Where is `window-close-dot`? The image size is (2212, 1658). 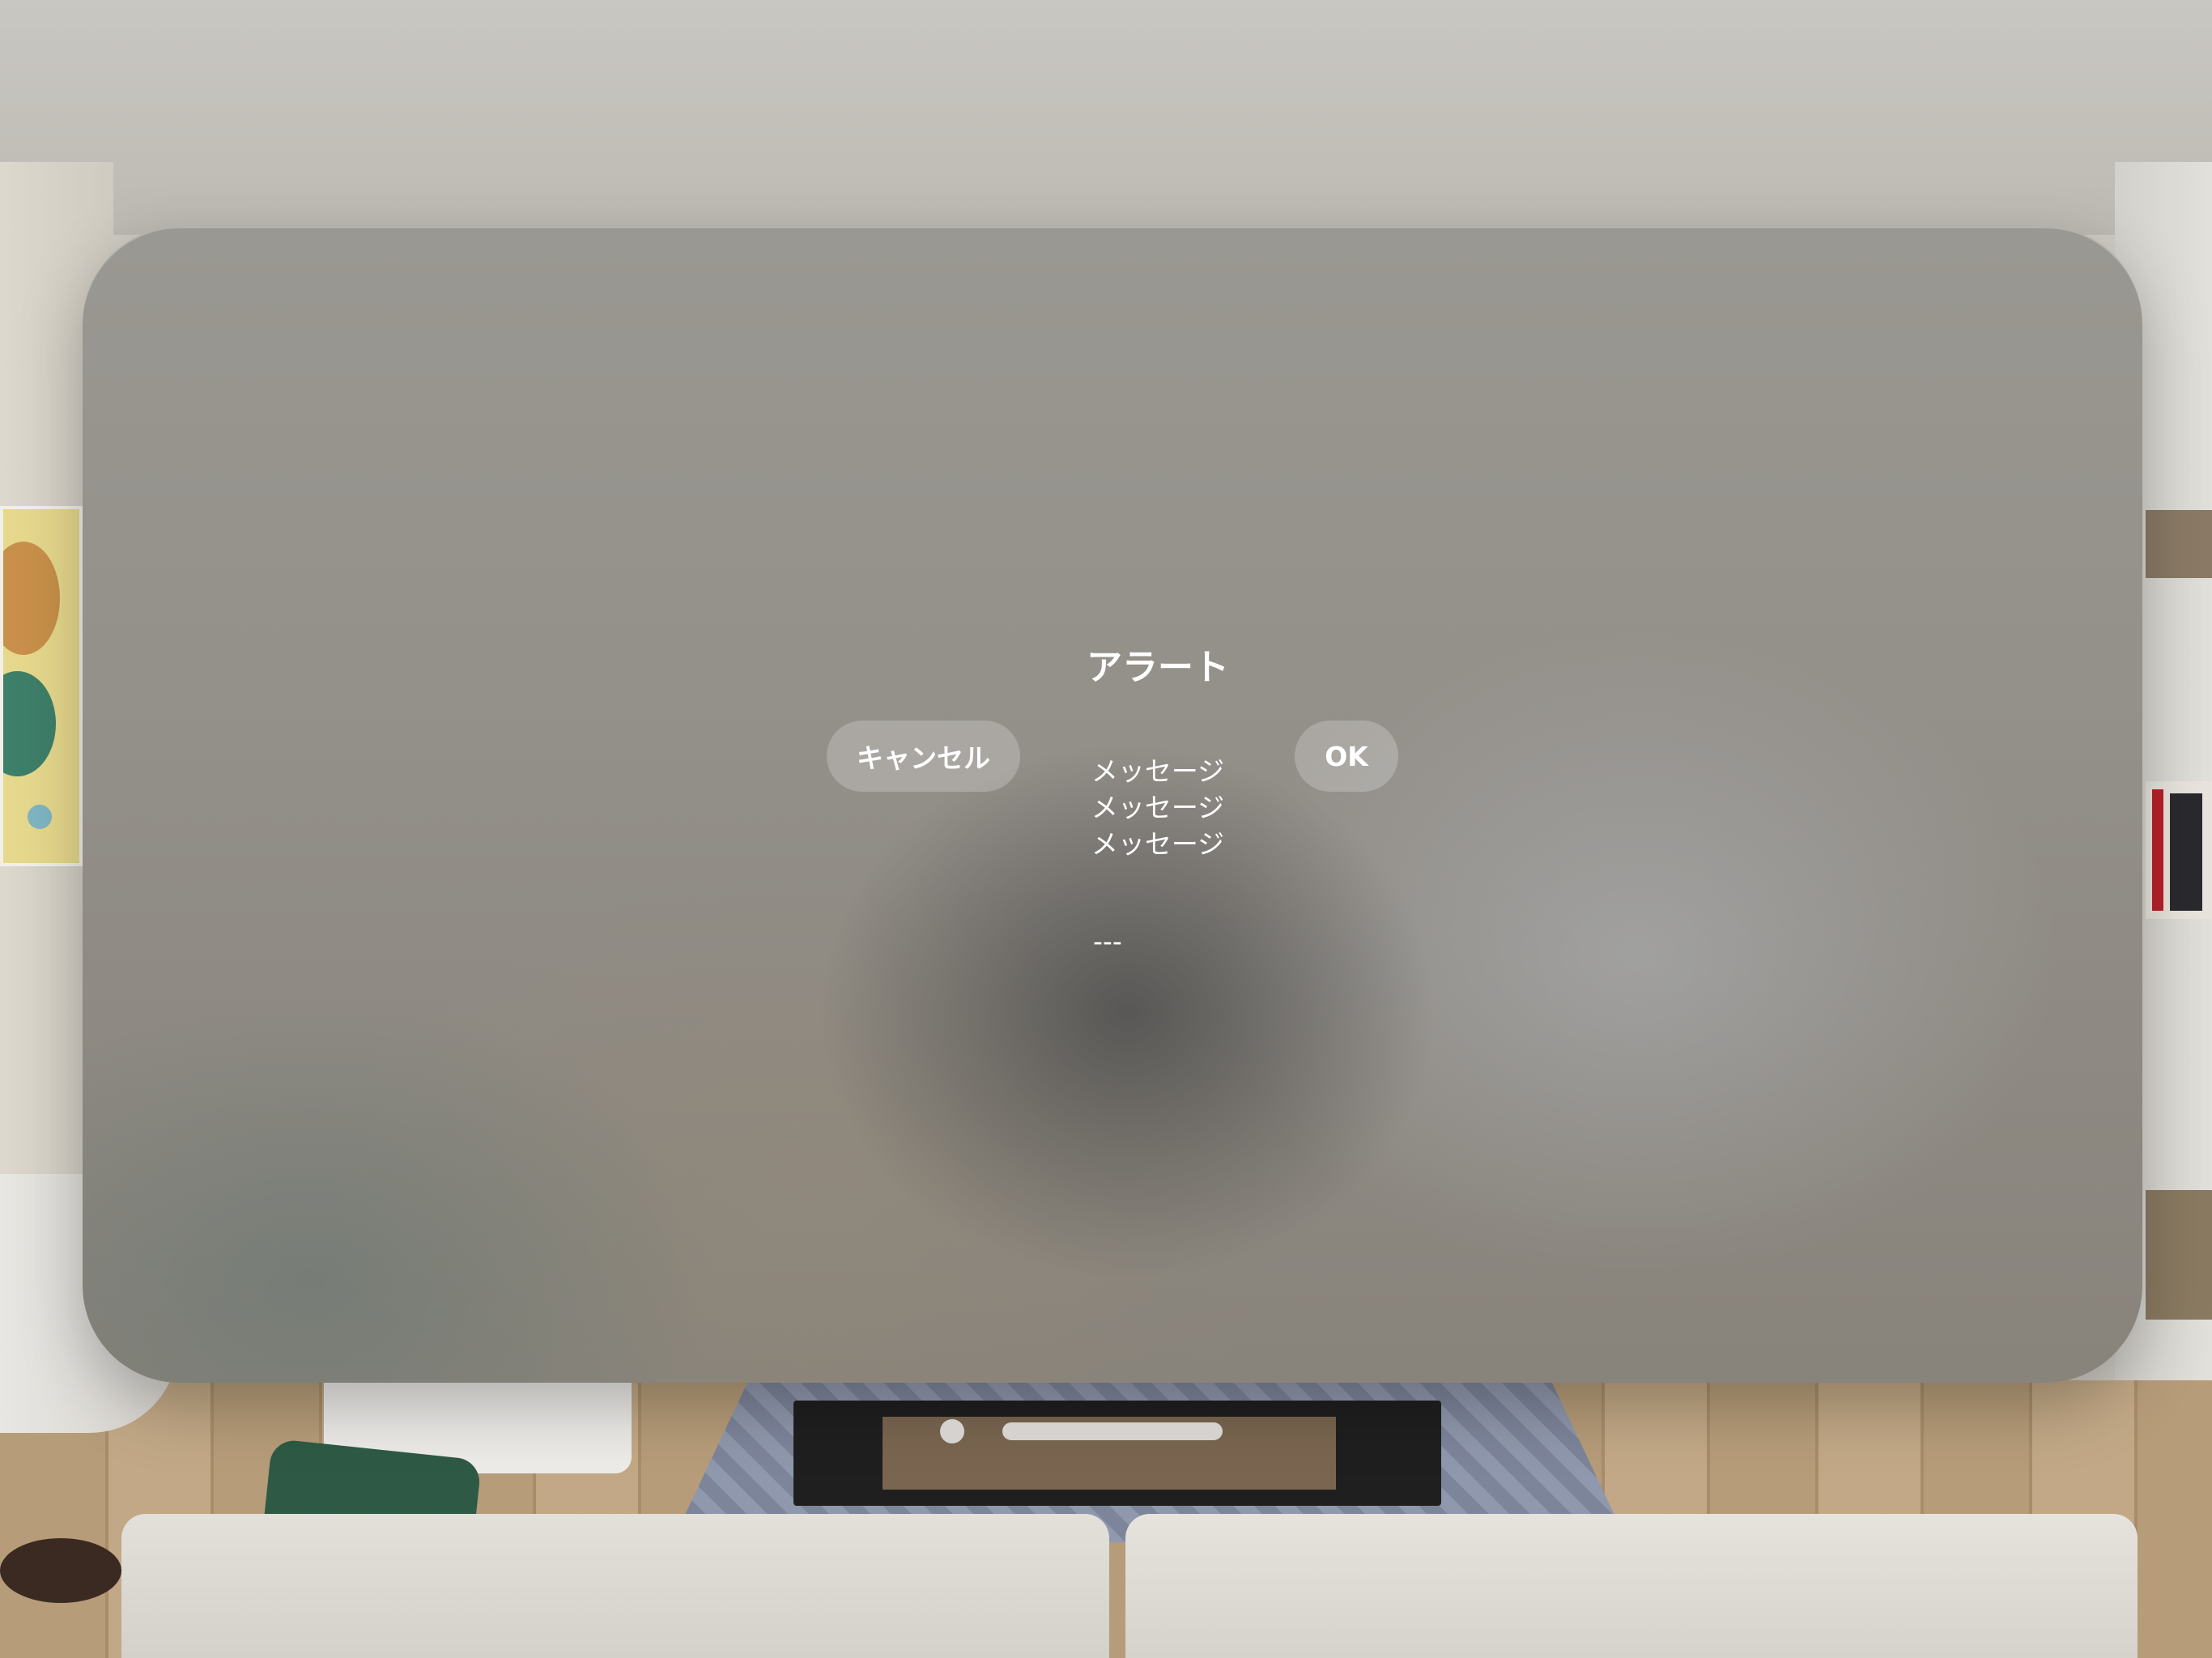 window-close-dot is located at coordinates (952, 1431).